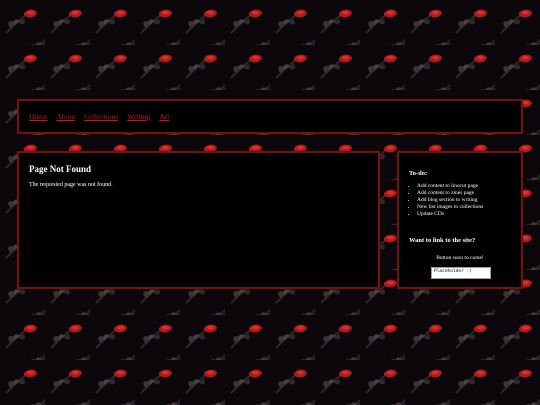 The height and width of the screenshot is (405, 540). Describe the element at coordinates (450, 200) in the screenshot. I see `todo-item: Add blog section to writing` at that location.